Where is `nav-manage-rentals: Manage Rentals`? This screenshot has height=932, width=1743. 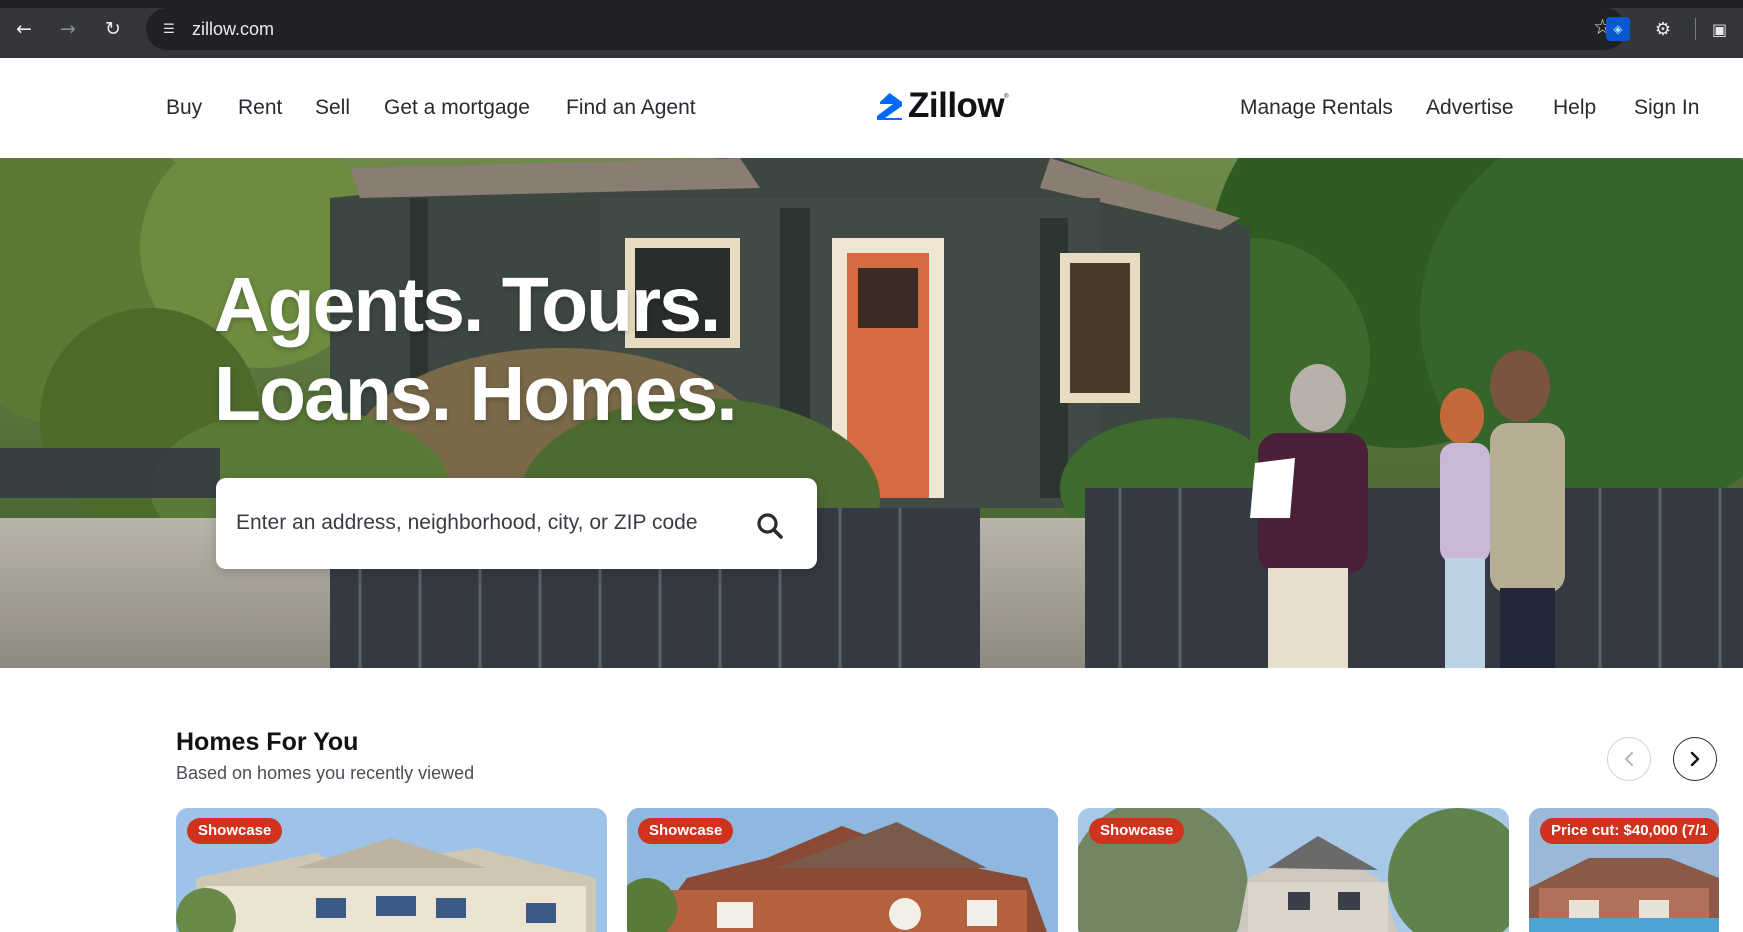 nav-manage-rentals: Manage Rentals is located at coordinates (1316, 108).